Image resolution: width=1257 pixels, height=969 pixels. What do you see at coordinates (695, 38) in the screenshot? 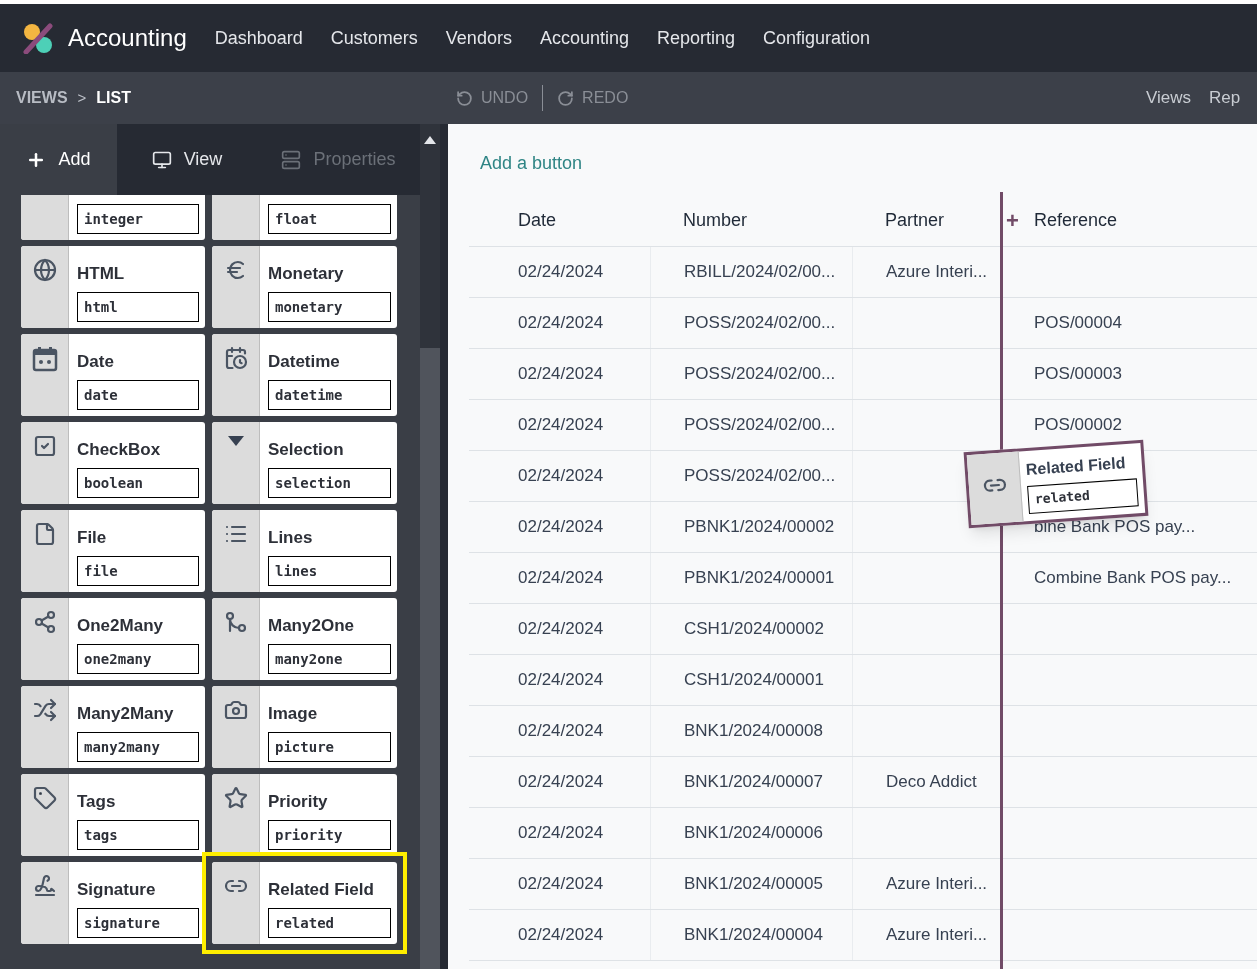
I see `menu-item: Reporting` at bounding box center [695, 38].